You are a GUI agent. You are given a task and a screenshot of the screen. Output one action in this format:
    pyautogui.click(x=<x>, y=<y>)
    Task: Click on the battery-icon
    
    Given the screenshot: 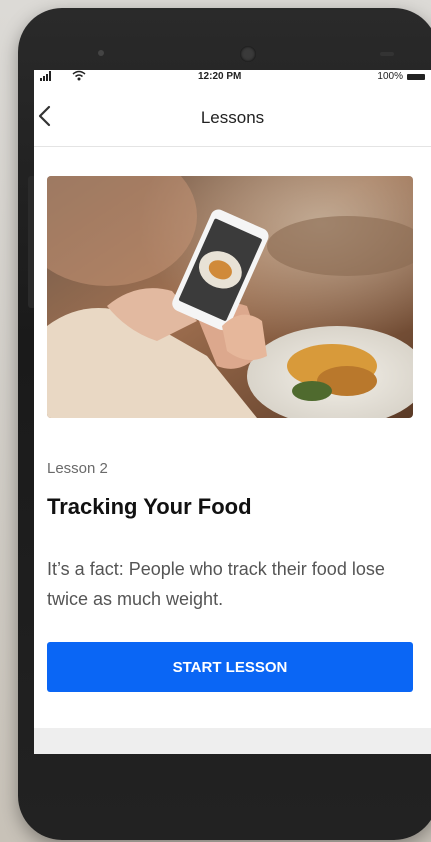 What is the action you would take?
    pyautogui.click(x=416, y=77)
    